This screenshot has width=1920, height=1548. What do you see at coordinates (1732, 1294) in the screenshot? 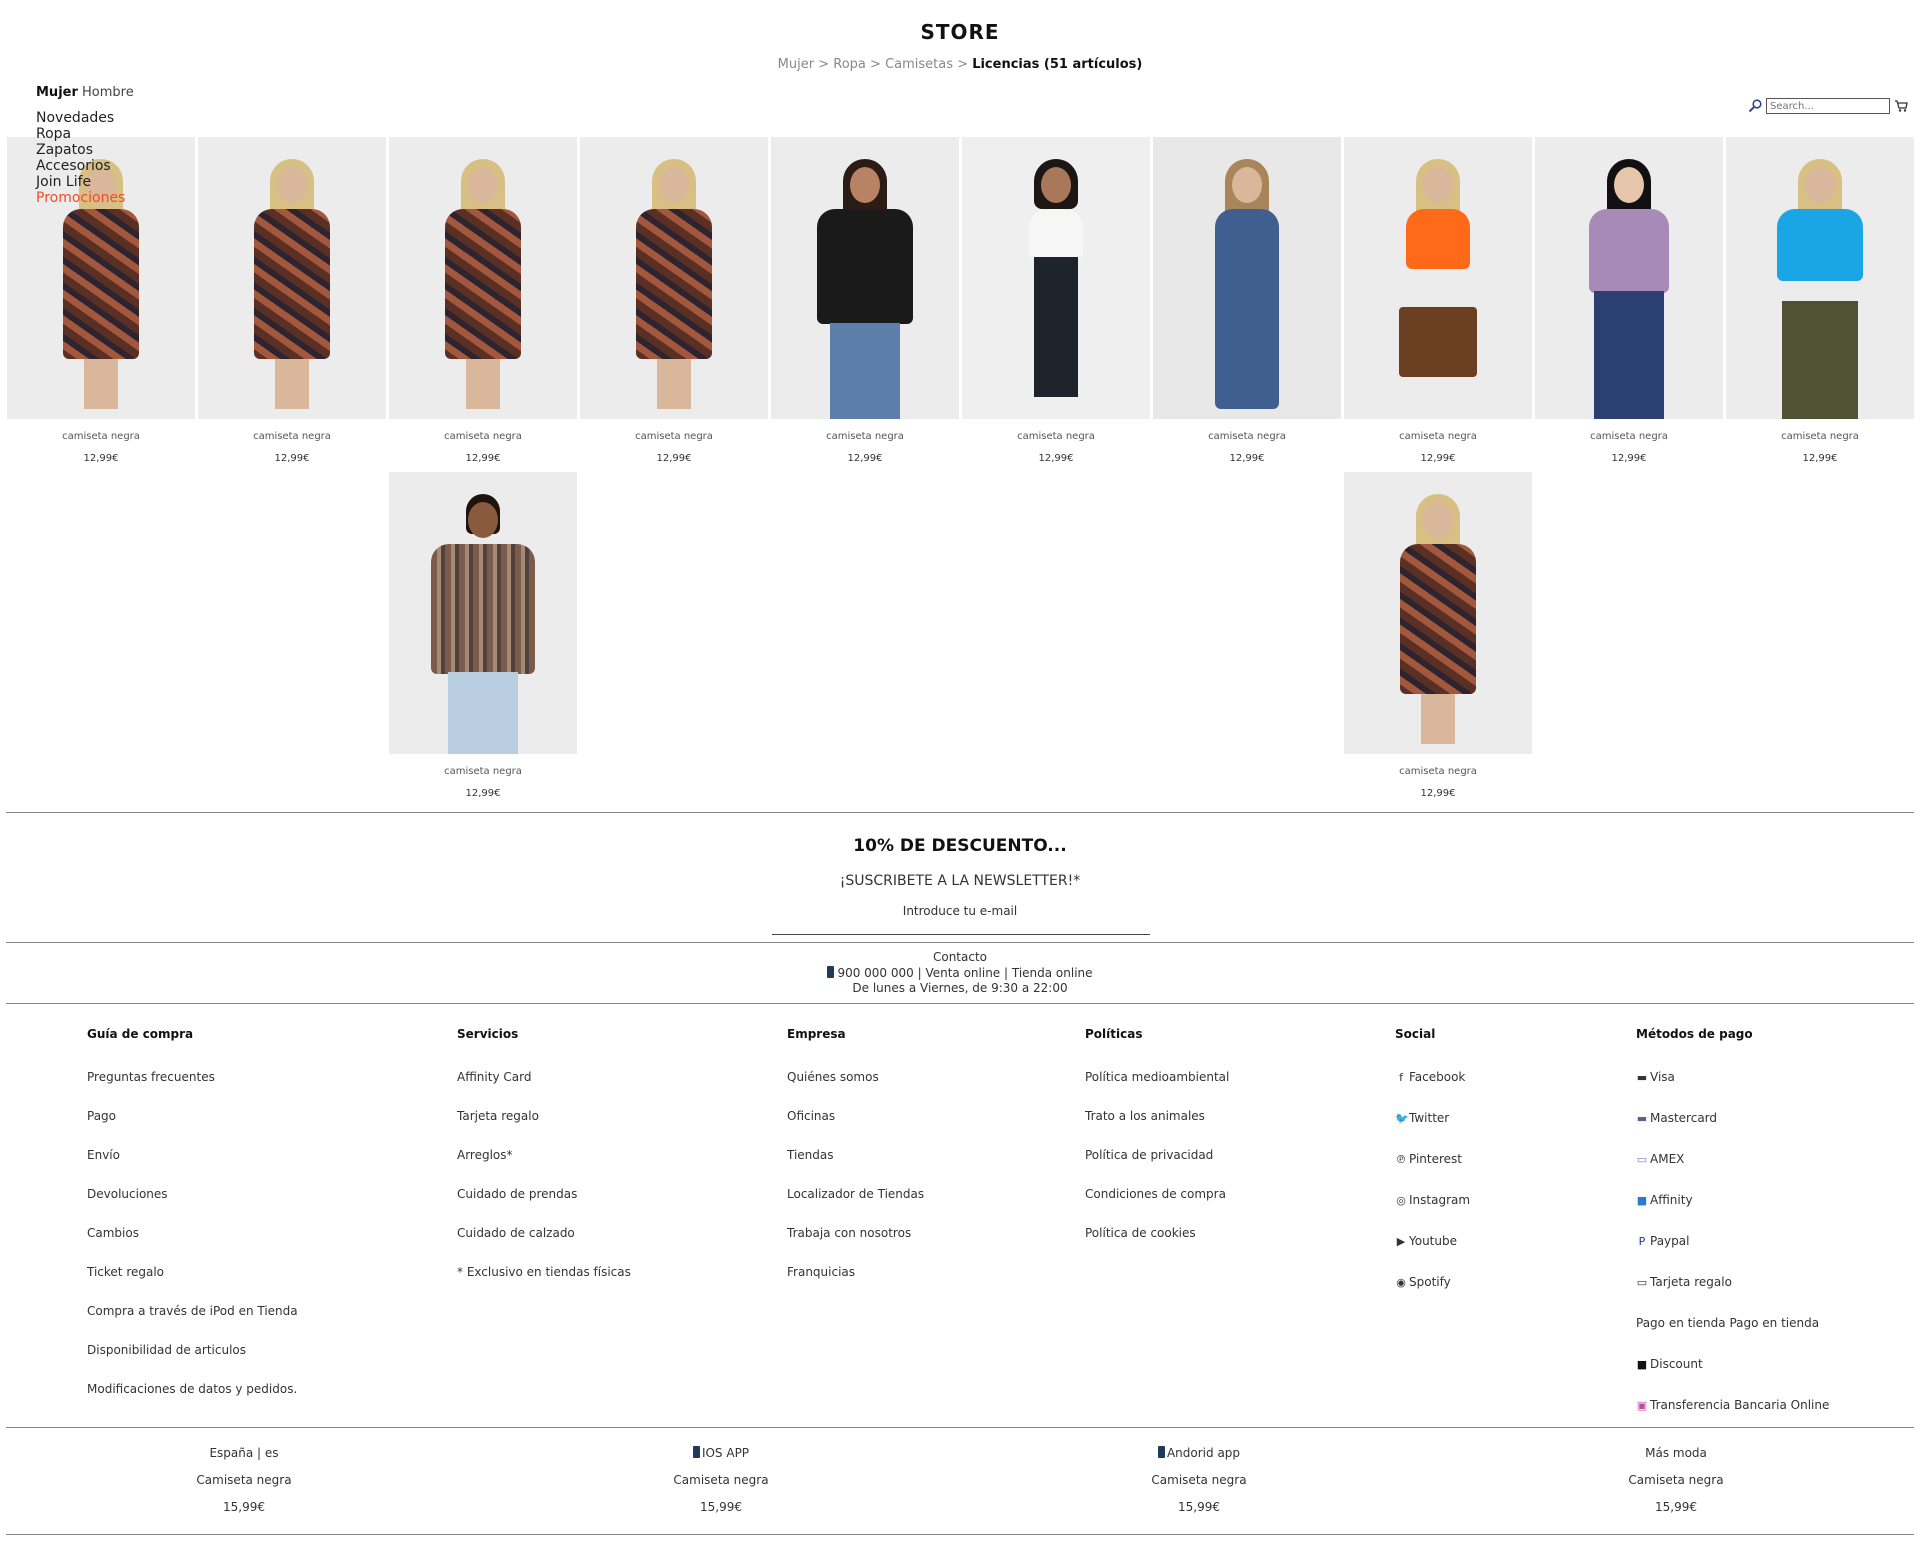
I see `payment-gift-card: ▭ Tarjeta regalo` at bounding box center [1732, 1294].